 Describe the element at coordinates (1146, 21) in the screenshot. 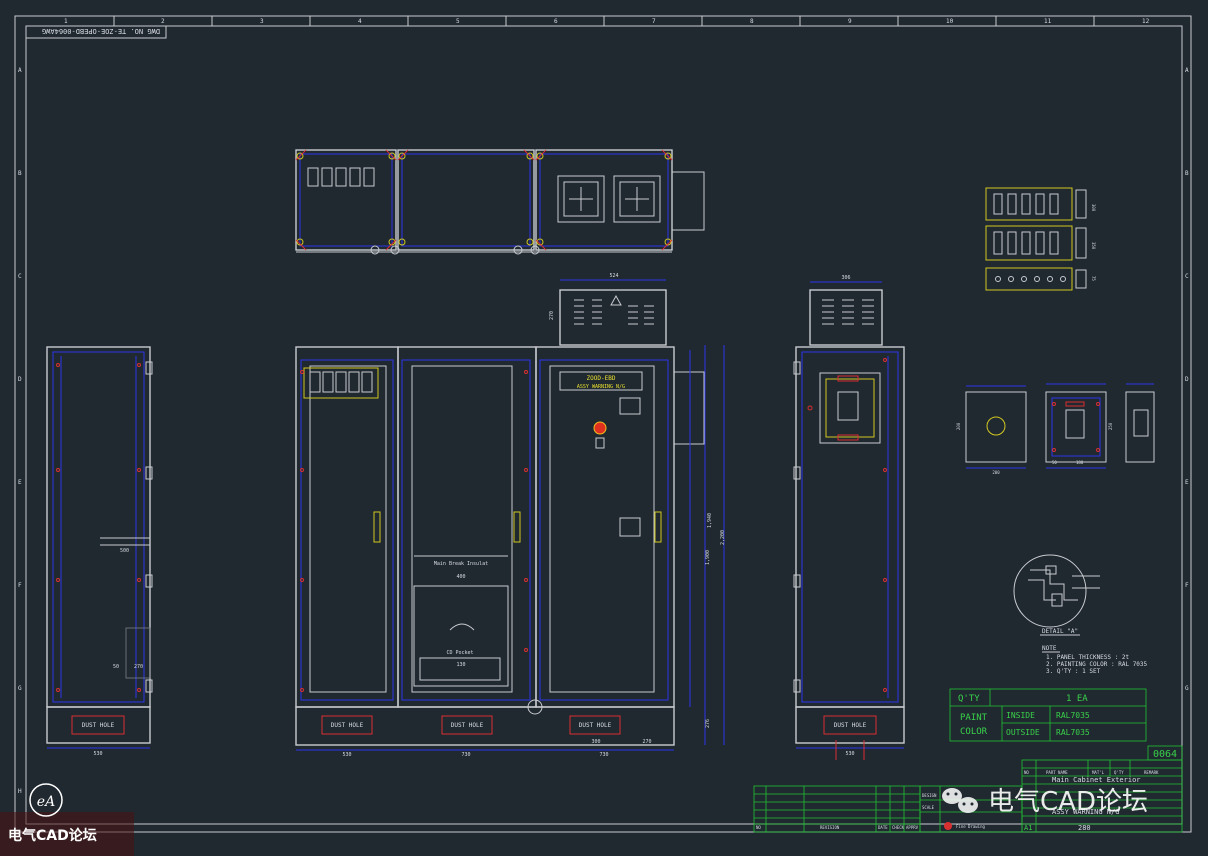

I see `svg-text: 12` at that location.